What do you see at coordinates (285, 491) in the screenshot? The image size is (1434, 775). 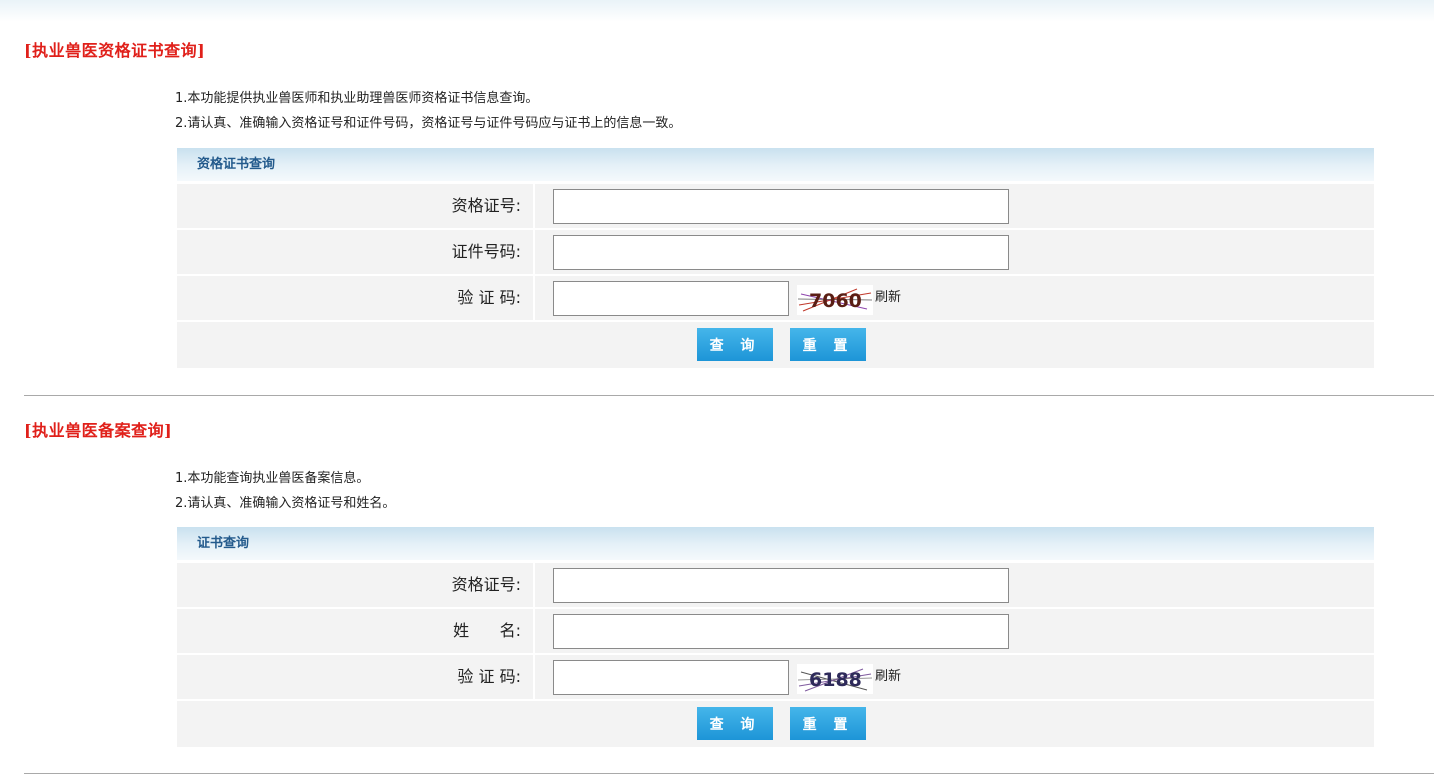 I see `instructions: 1.本功能查询执业兽医备案信息。 2.请认真、准确输入资格证号和姓名。` at bounding box center [285, 491].